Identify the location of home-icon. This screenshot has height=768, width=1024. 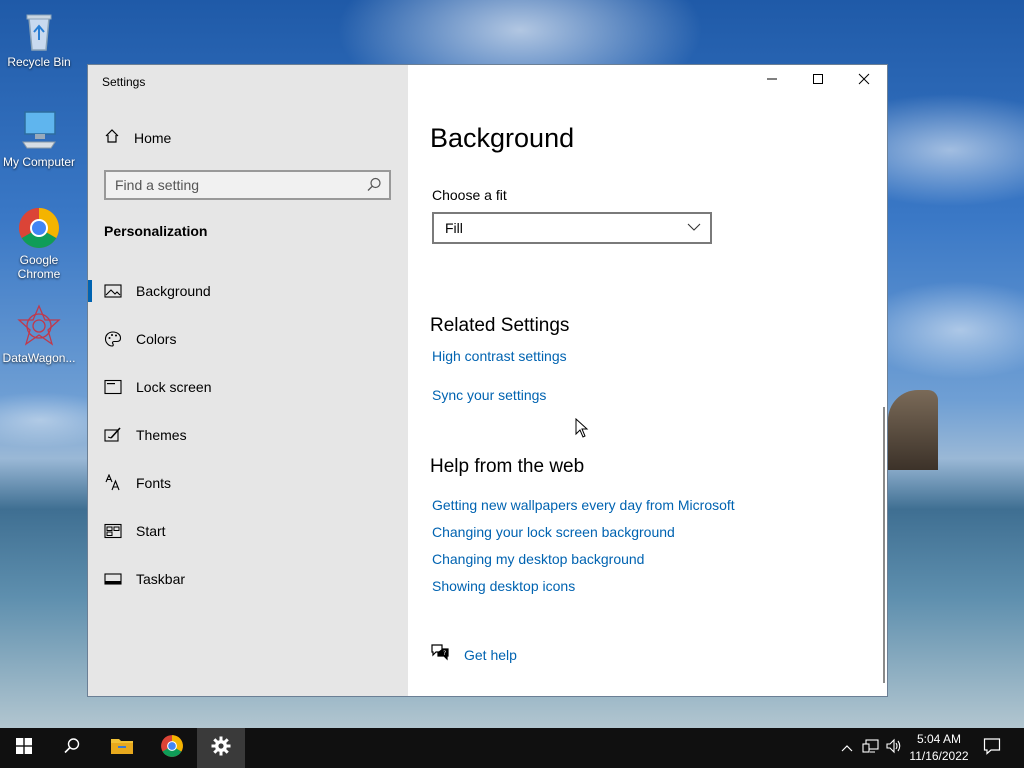
(112, 138).